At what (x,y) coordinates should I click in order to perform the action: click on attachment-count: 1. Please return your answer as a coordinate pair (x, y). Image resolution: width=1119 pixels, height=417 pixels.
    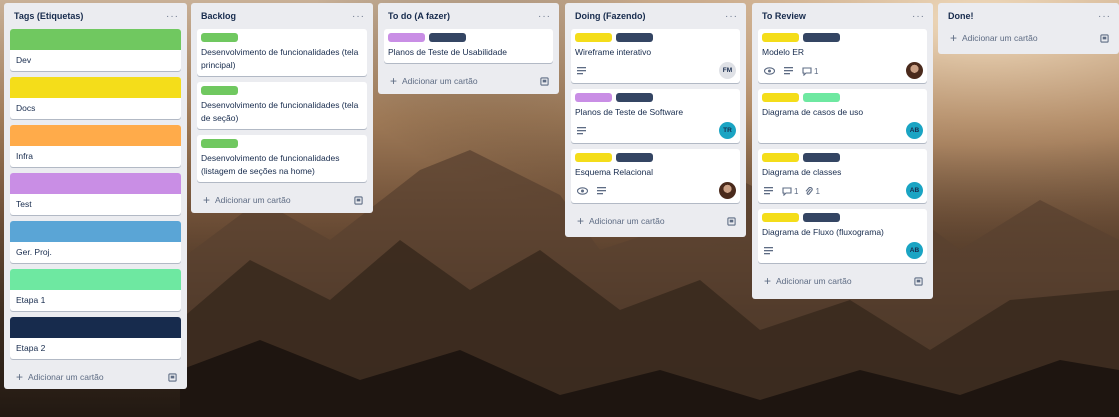
    Looking at the image, I should click on (817, 191).